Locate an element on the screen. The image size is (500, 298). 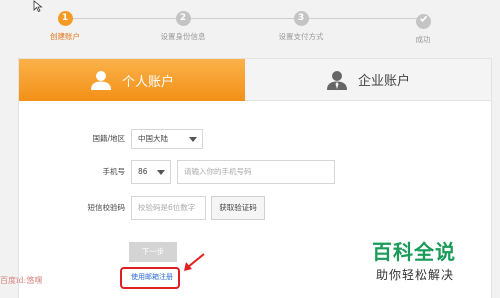
progress-steps: 1 创建账户 2 设置身份信息 3 设置支付方式 成功 is located at coordinates (250, 26).